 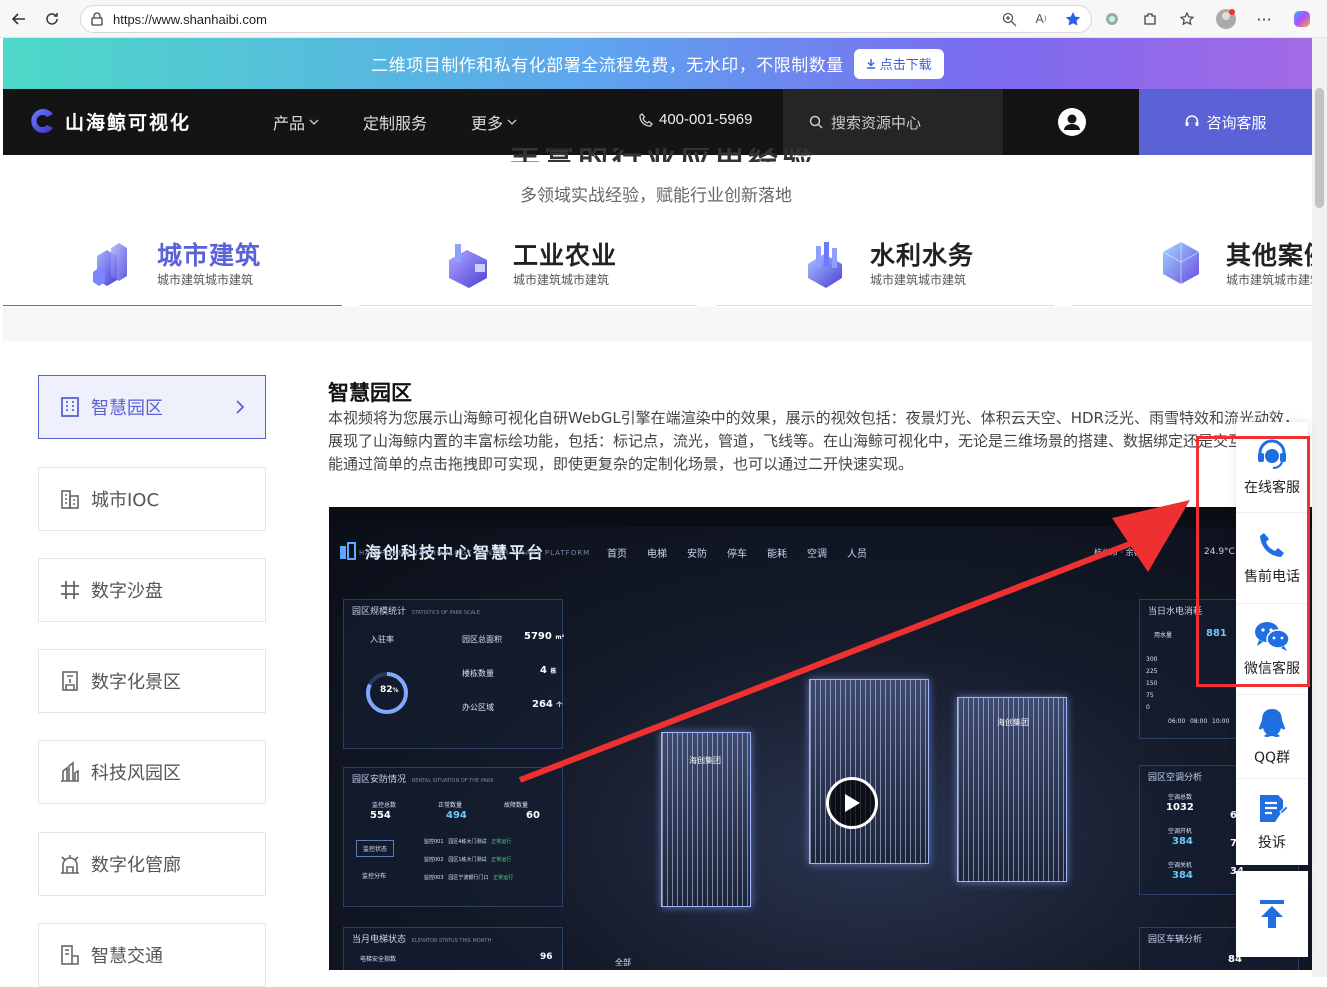 I want to click on hero-title-text: 丰富的行业应用经验, so click(x=710, y=155).